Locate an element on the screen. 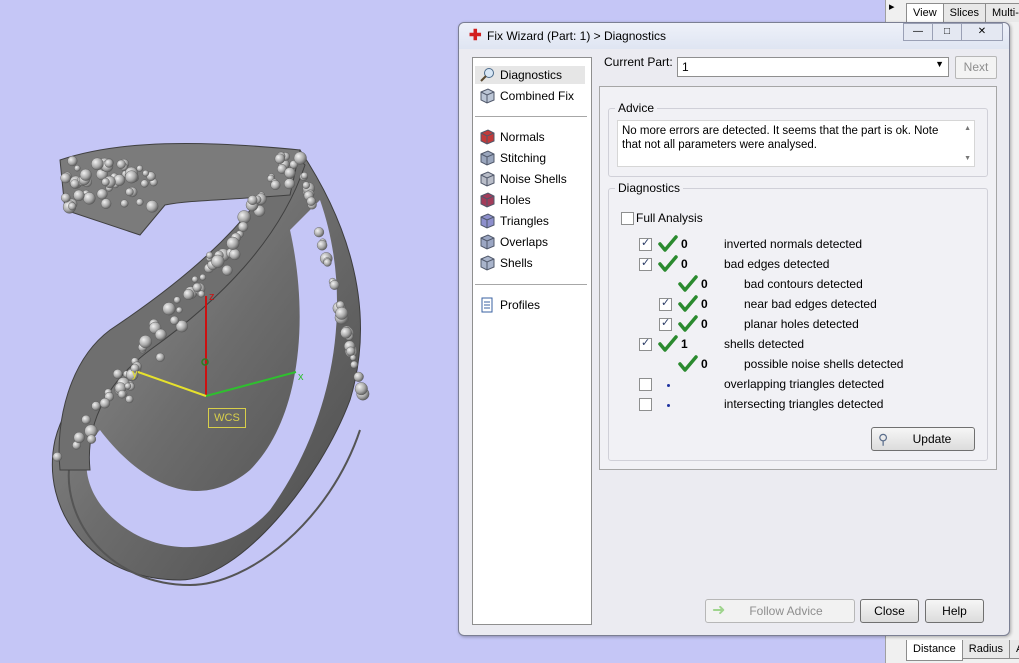 The image size is (1019, 663). nav-item-holes: Holes is located at coordinates (505, 200).